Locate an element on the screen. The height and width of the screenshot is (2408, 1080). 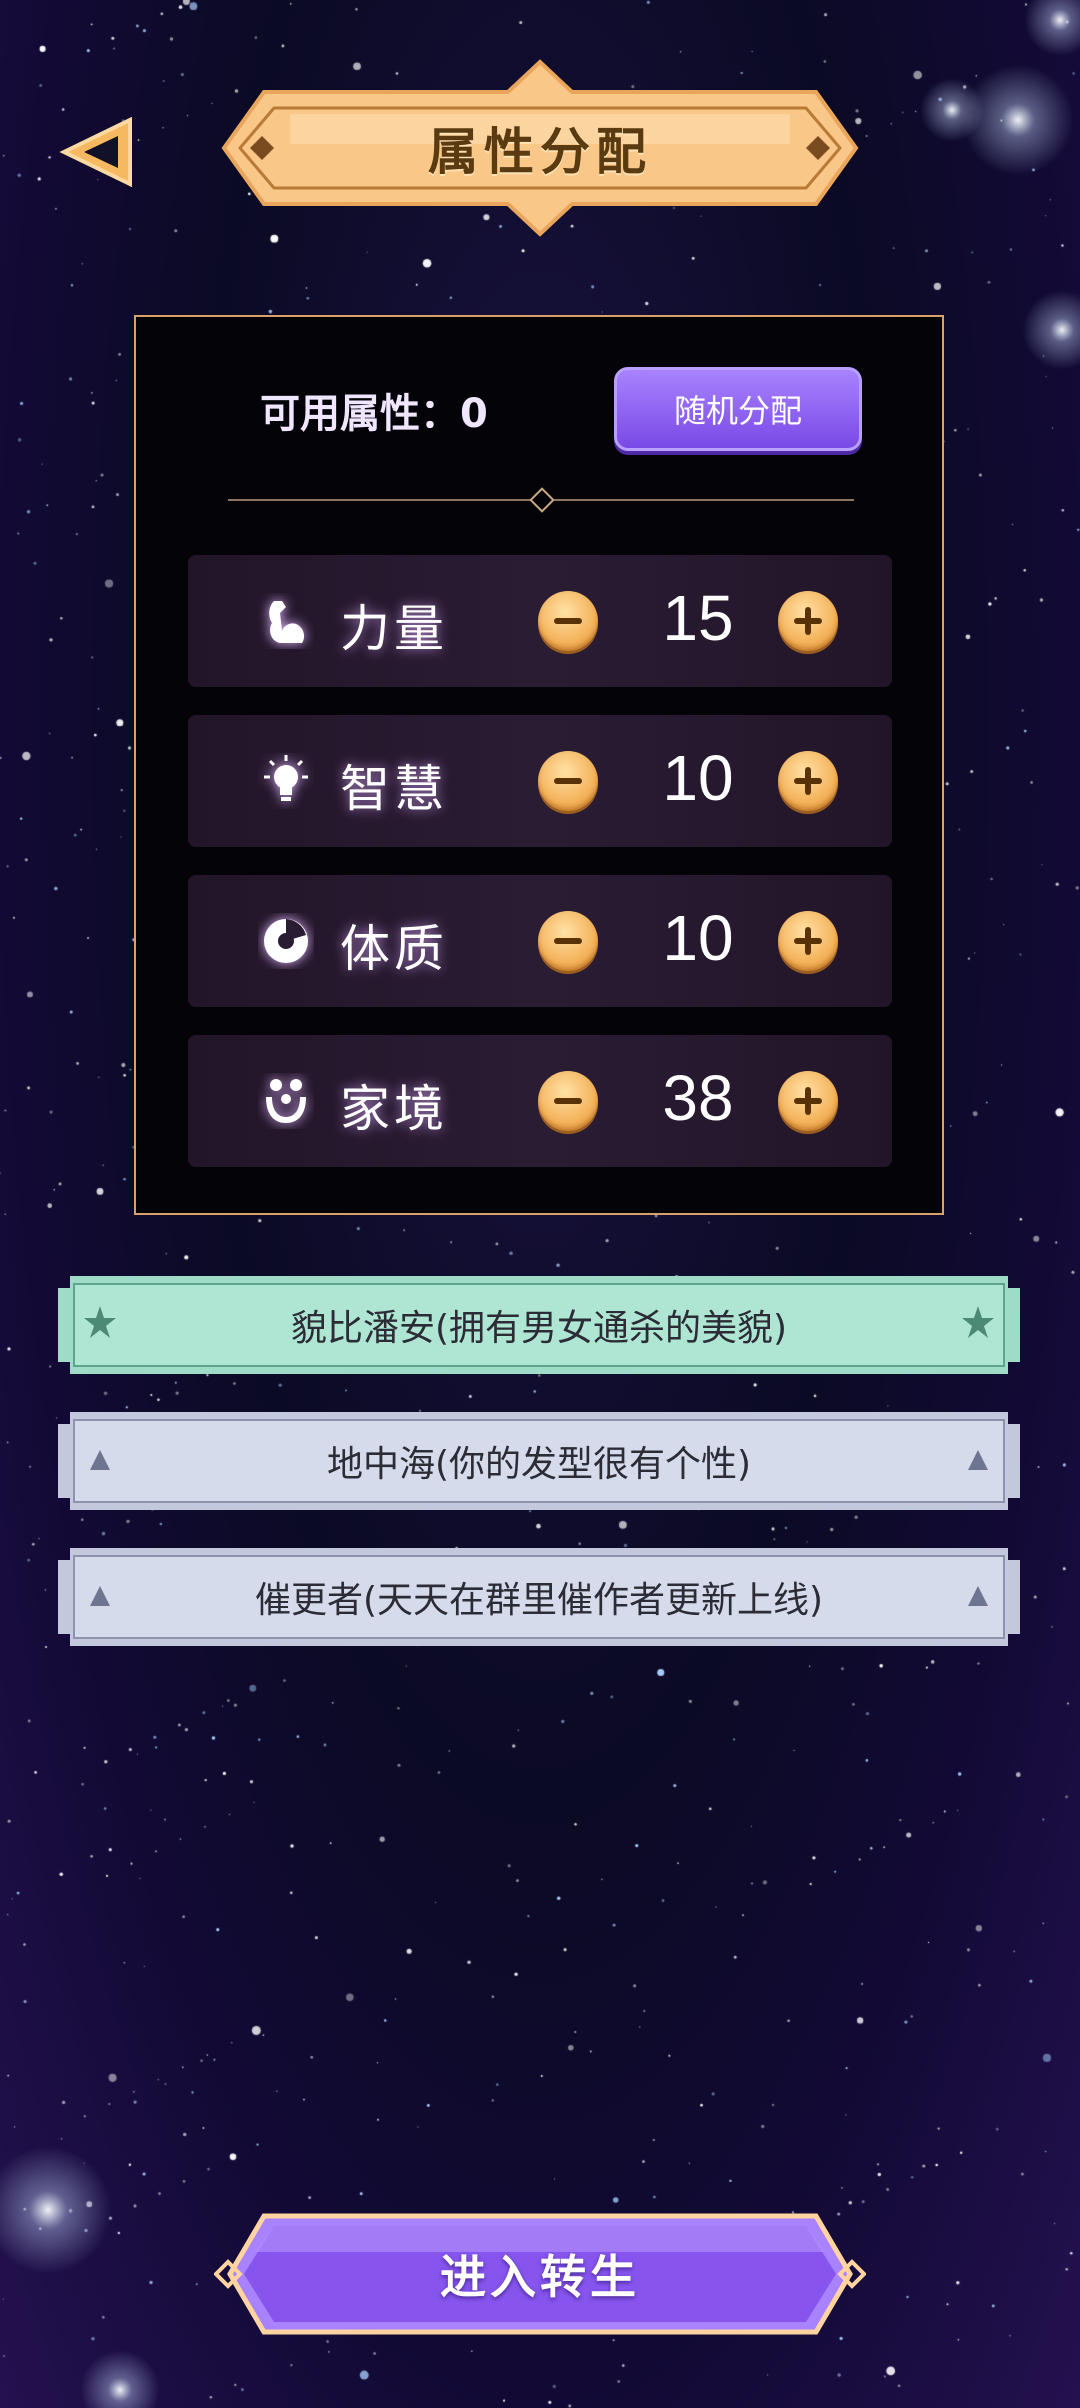
muscle-icon is located at coordinates (287, 622).